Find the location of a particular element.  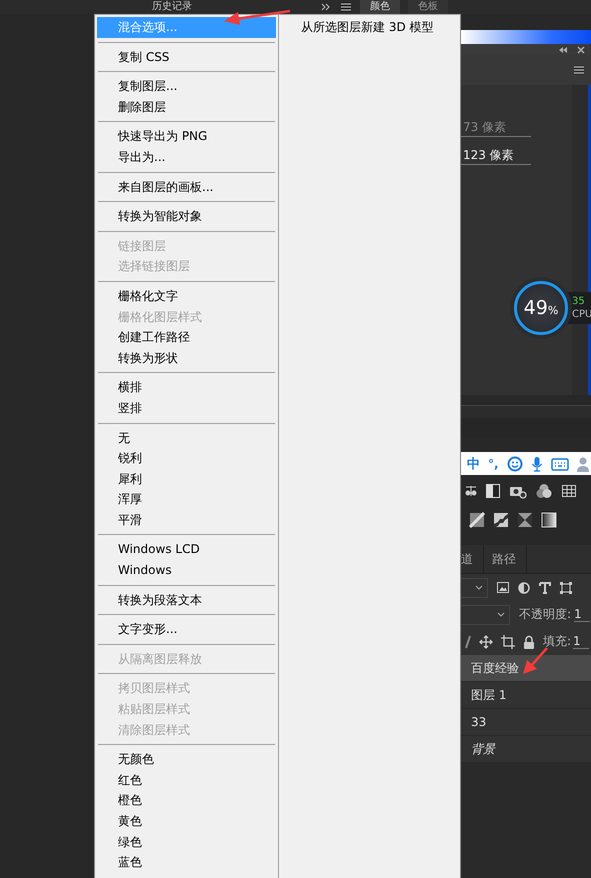

menu-item: 创建工作路径 is located at coordinates (186, 337).